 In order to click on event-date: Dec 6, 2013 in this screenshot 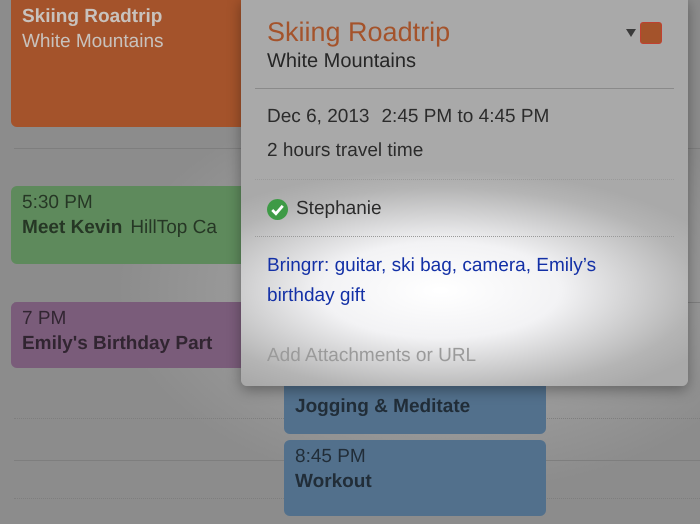, I will do `click(318, 117)`.